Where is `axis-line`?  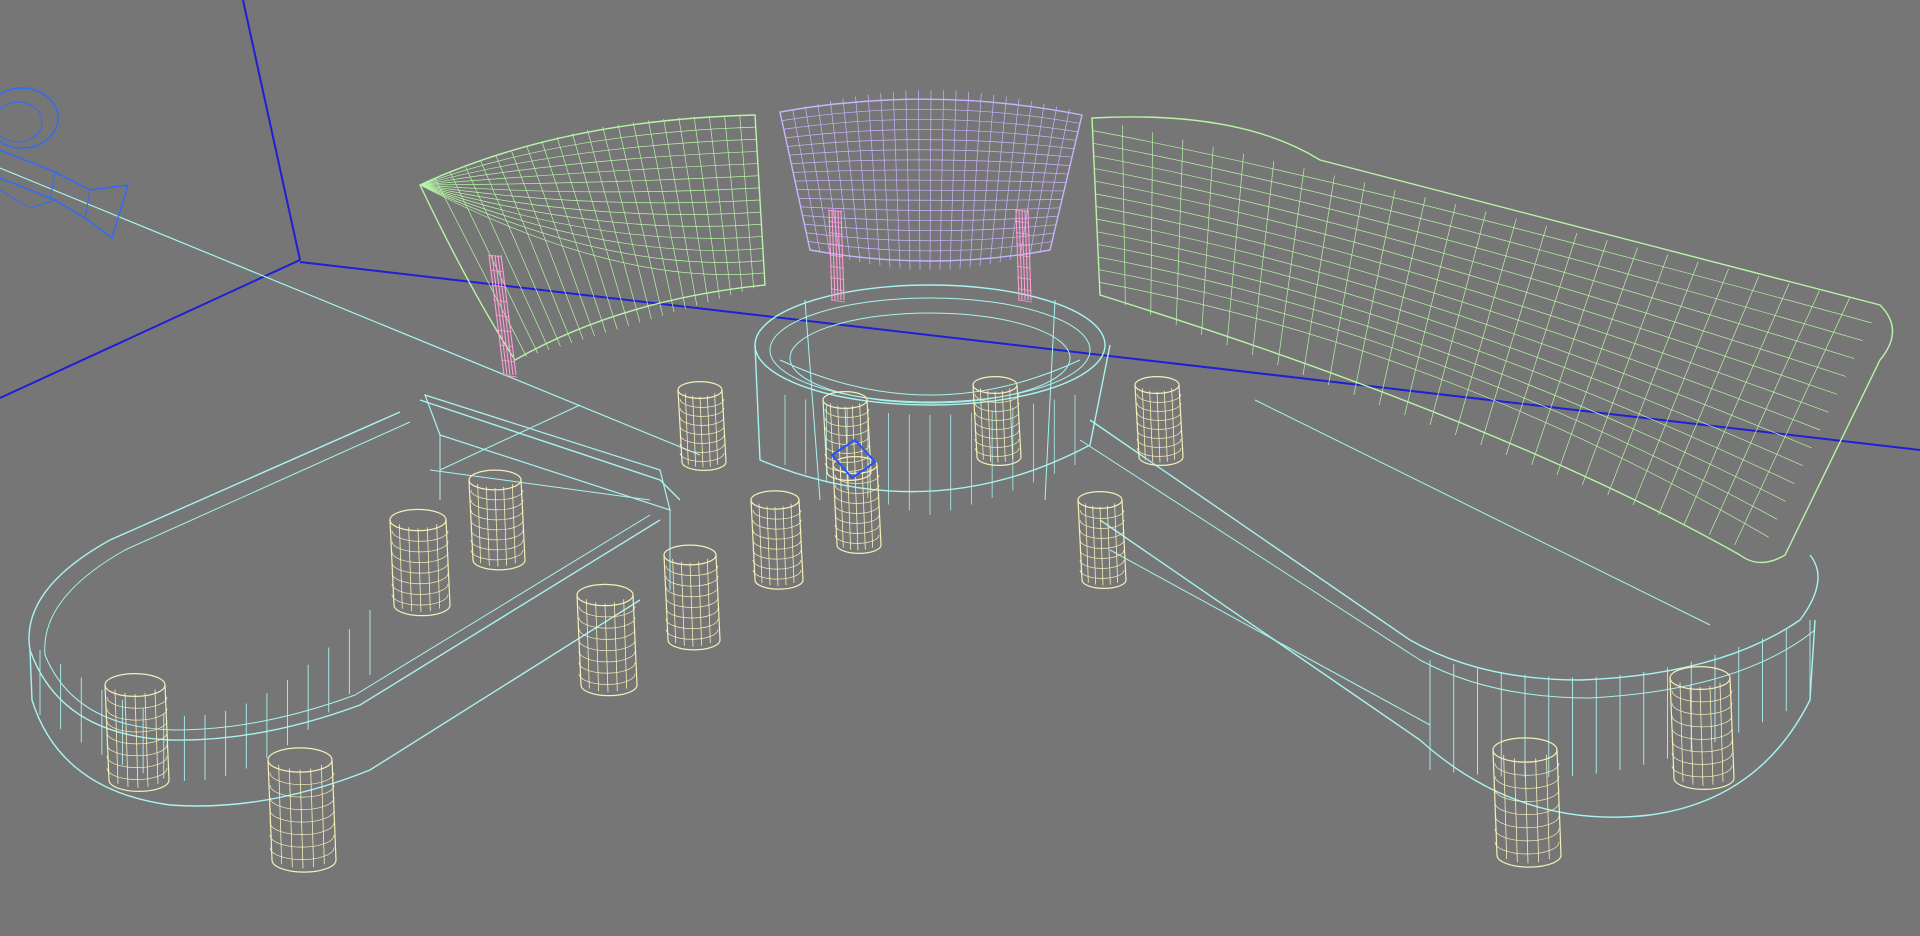
axis-line is located at coordinates (150, 329).